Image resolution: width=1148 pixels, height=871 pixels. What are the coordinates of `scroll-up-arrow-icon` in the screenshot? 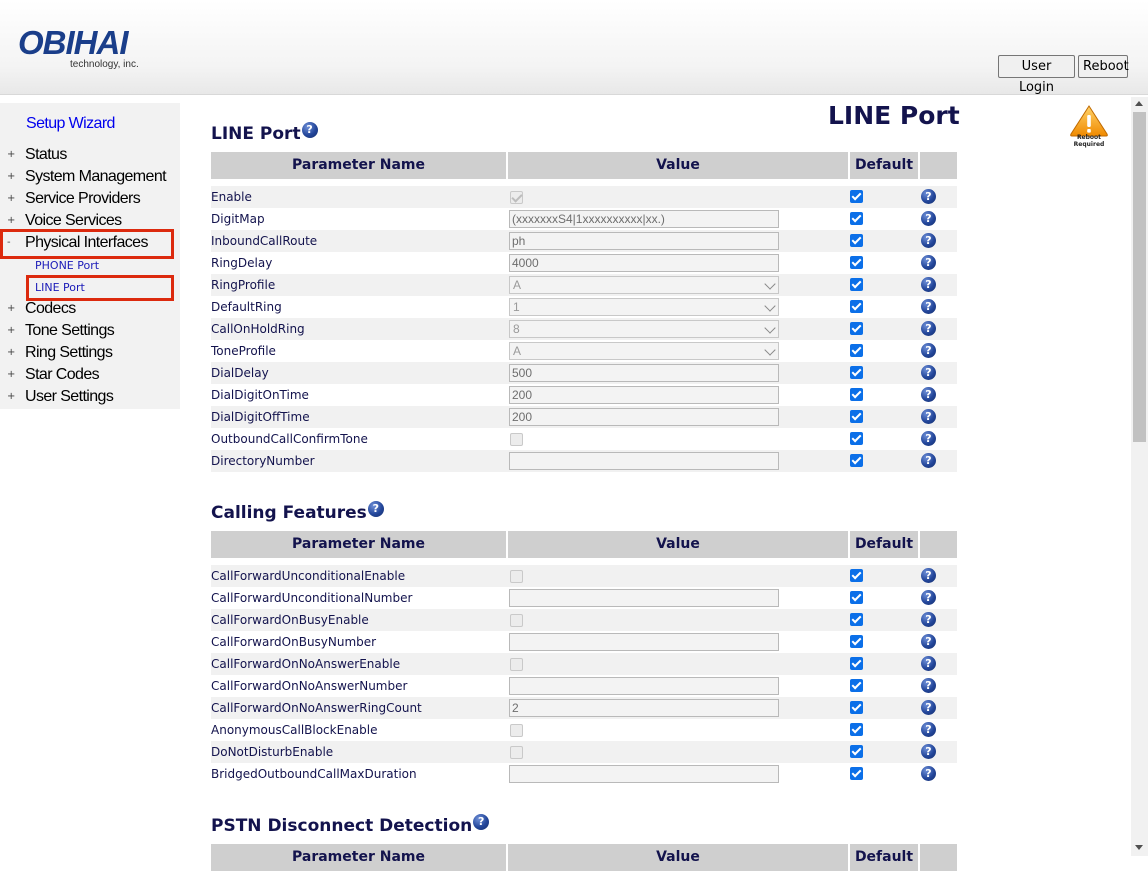 It's located at (1139, 103).